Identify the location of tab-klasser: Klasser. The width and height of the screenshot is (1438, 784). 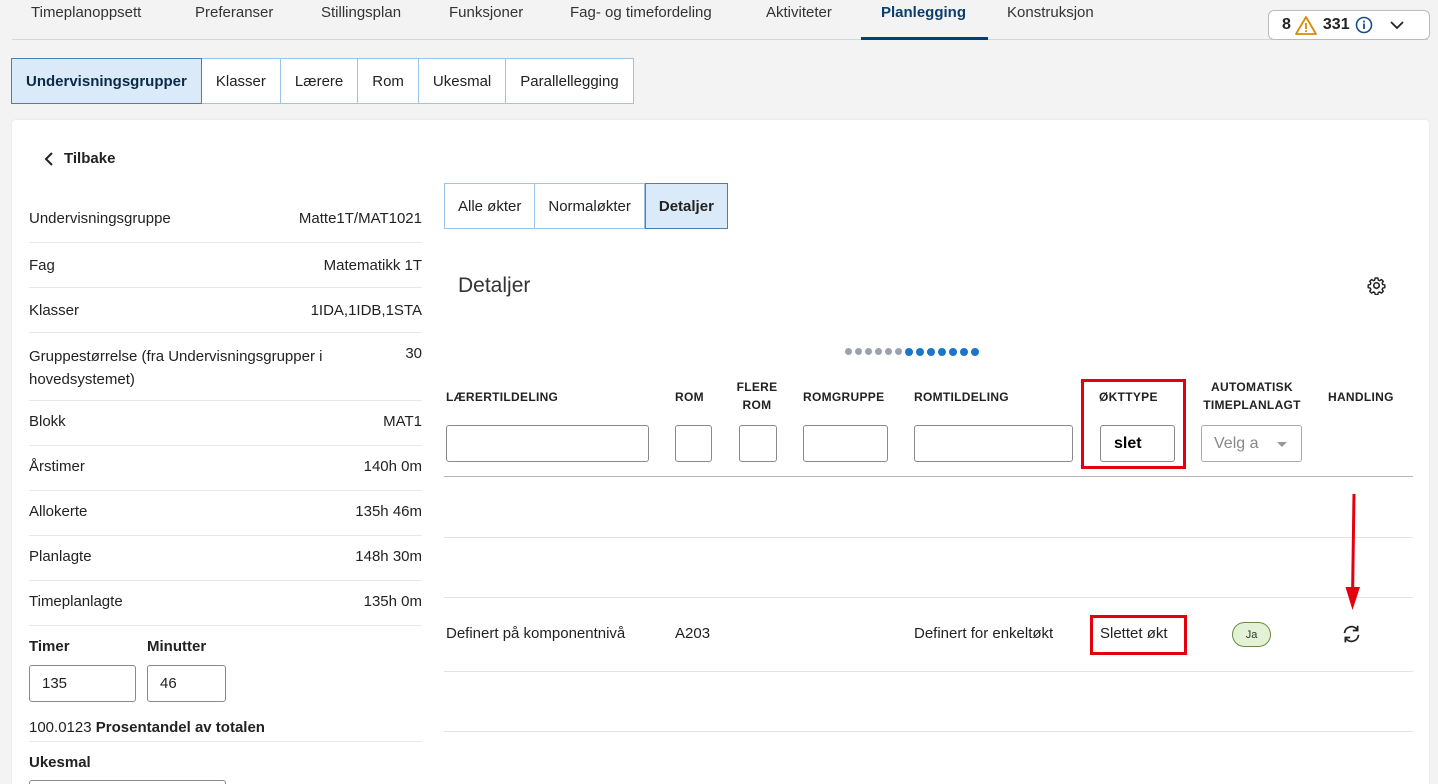
(241, 81).